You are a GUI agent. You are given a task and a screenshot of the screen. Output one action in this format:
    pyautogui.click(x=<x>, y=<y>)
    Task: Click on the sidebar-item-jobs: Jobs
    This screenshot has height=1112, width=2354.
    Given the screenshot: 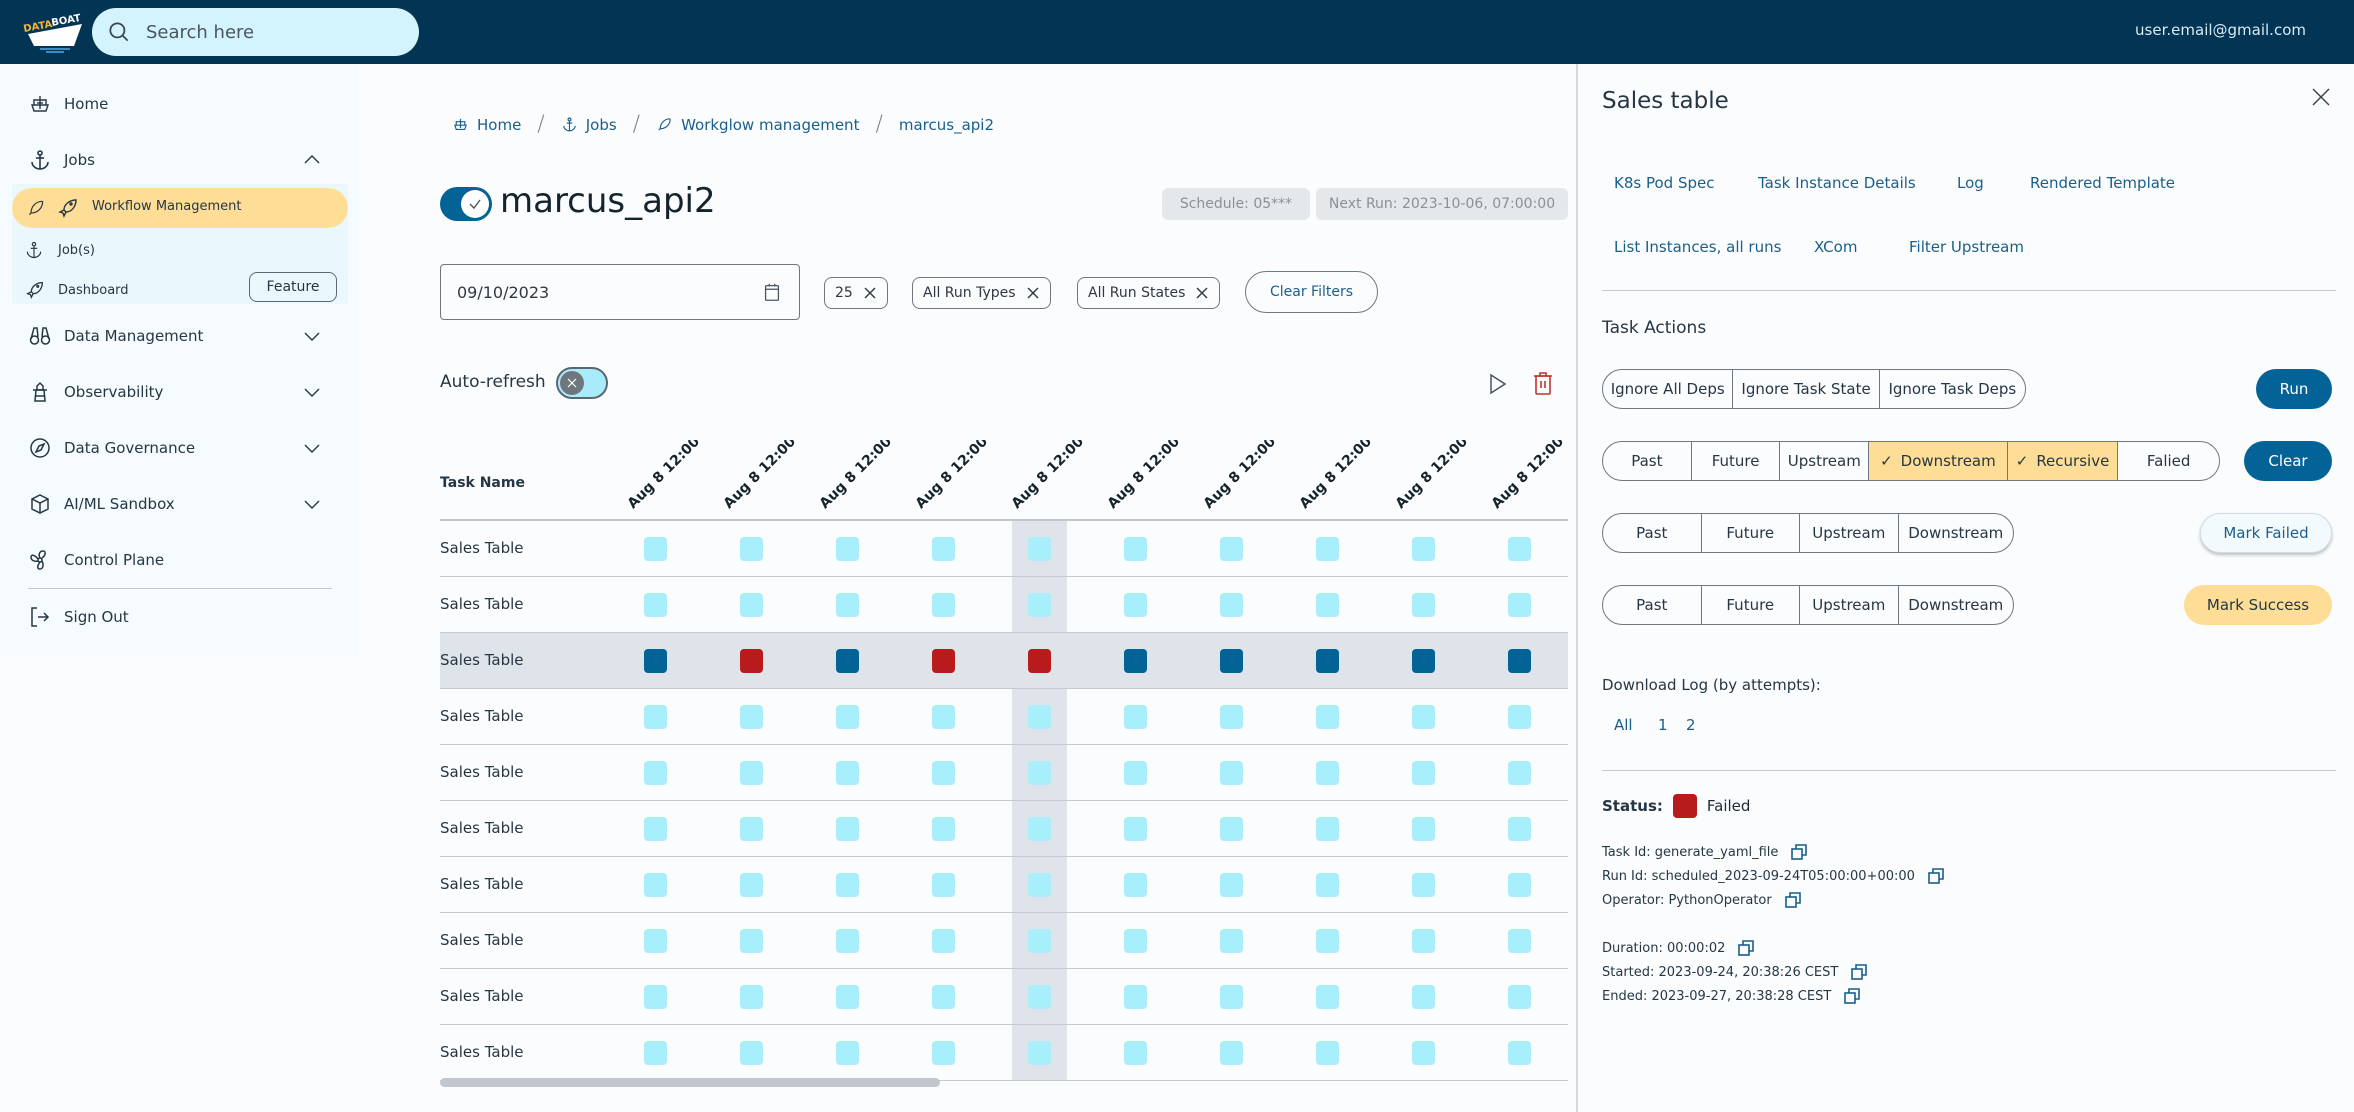 What is the action you would take?
    pyautogui.click(x=180, y=160)
    